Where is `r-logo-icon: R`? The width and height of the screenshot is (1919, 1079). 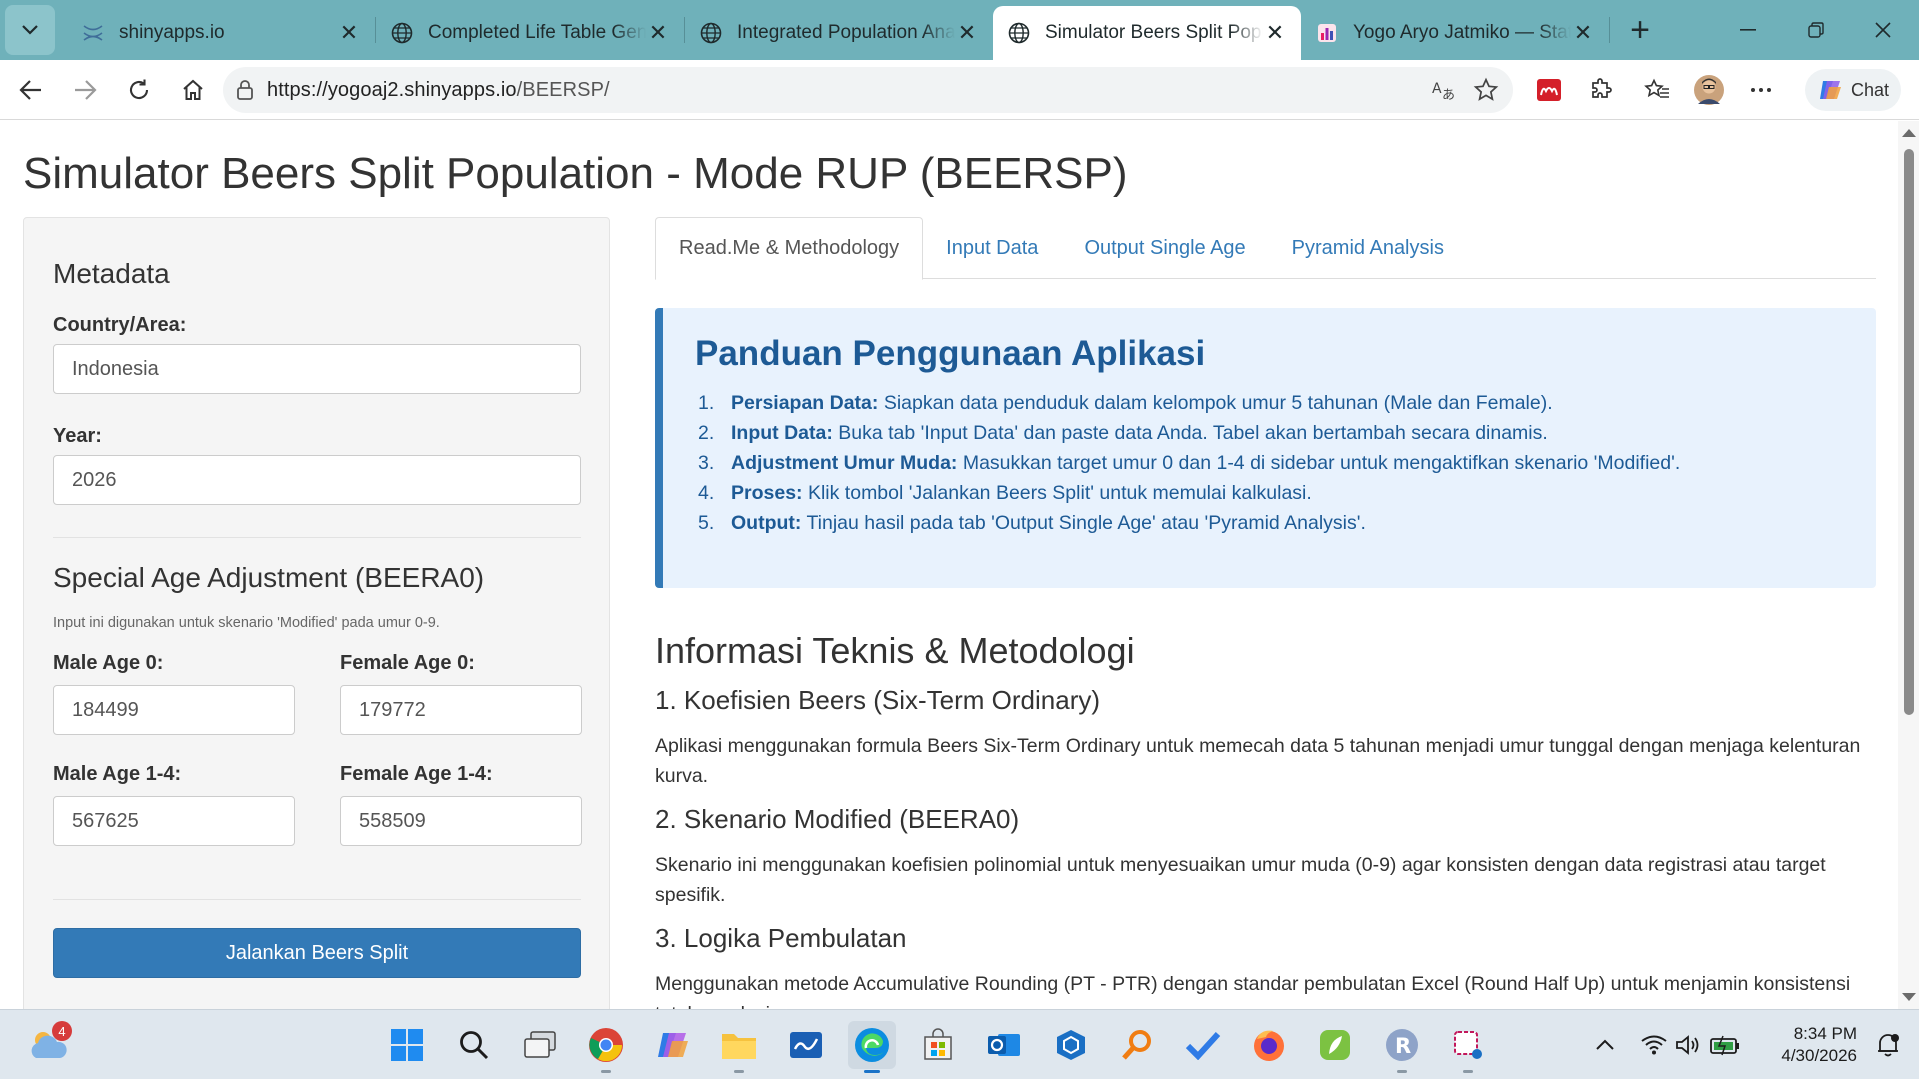 r-logo-icon: R is located at coordinates (1402, 1045).